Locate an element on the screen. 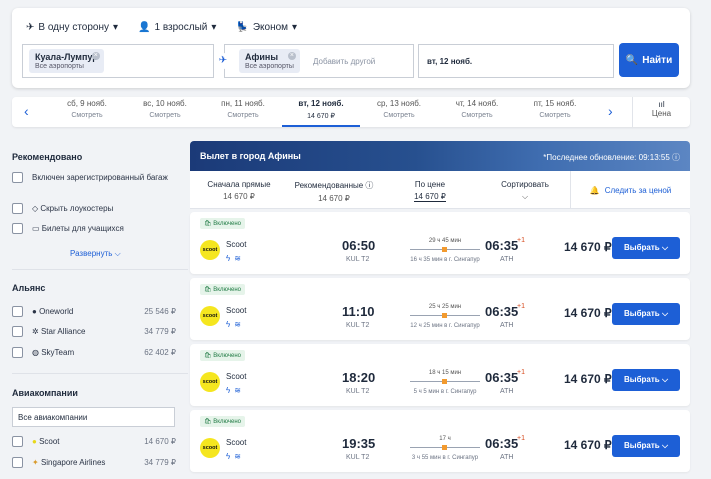 This screenshot has width=711, height=479. date-option: пн, 11 нояб. Смотреть is located at coordinates (243, 109).